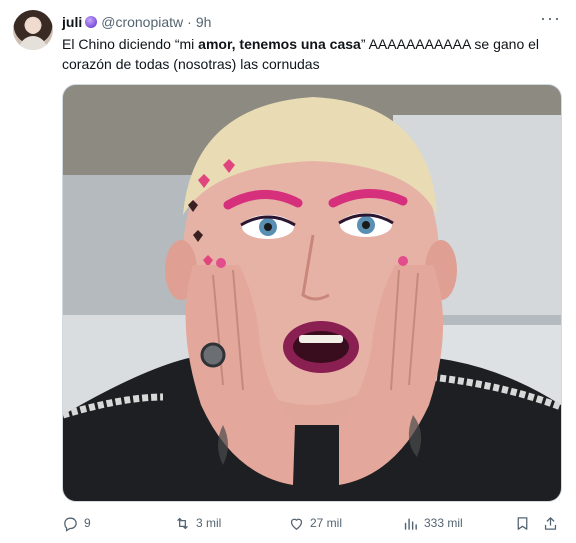 The width and height of the screenshot is (576, 543). Describe the element at coordinates (130, 44) in the screenshot. I see `tweet-text-part1: El Chino diciendo “mi` at that location.